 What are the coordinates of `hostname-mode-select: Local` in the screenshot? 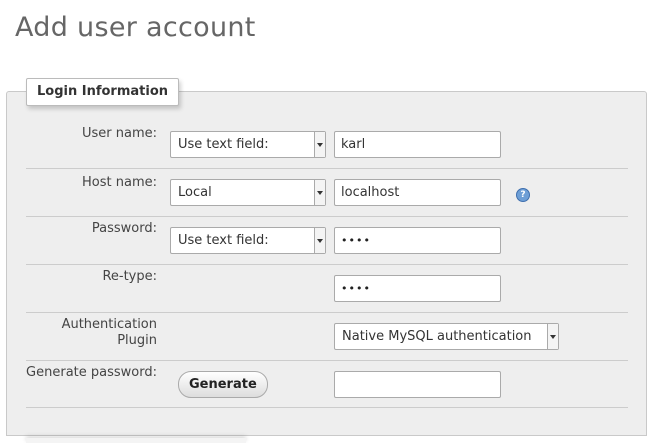 It's located at (248, 192).